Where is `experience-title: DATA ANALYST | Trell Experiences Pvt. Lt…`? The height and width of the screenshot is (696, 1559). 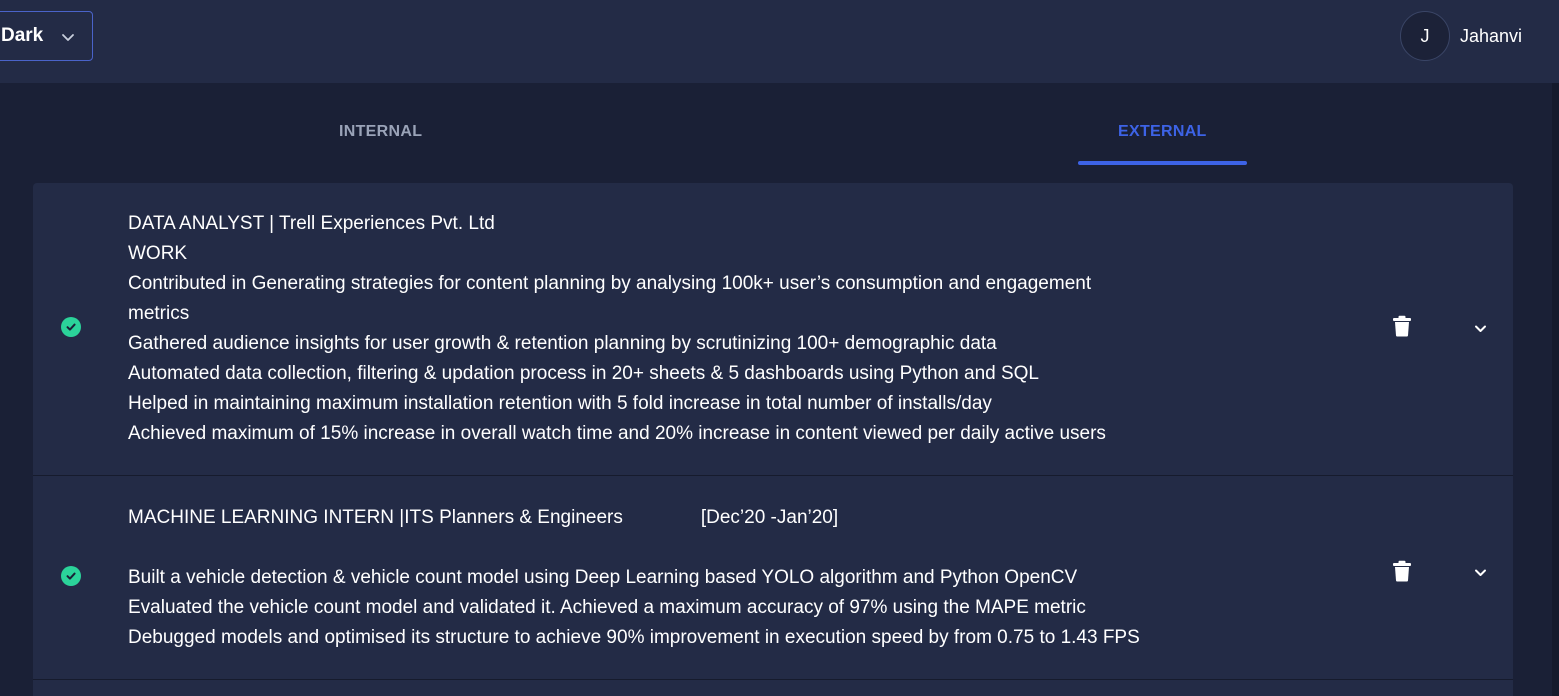
experience-title: DATA ANALYST | Trell Experiences Pvt. Lt… is located at coordinates (311, 223).